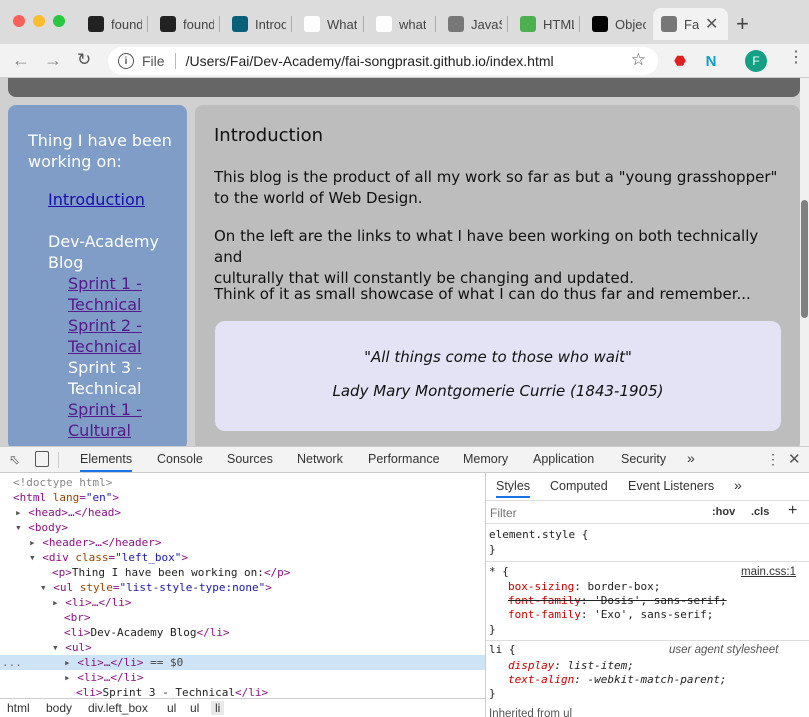 The image size is (809, 717). What do you see at coordinates (680, 61) in the screenshot?
I see `adblock-extension-icon: ⬣` at bounding box center [680, 61].